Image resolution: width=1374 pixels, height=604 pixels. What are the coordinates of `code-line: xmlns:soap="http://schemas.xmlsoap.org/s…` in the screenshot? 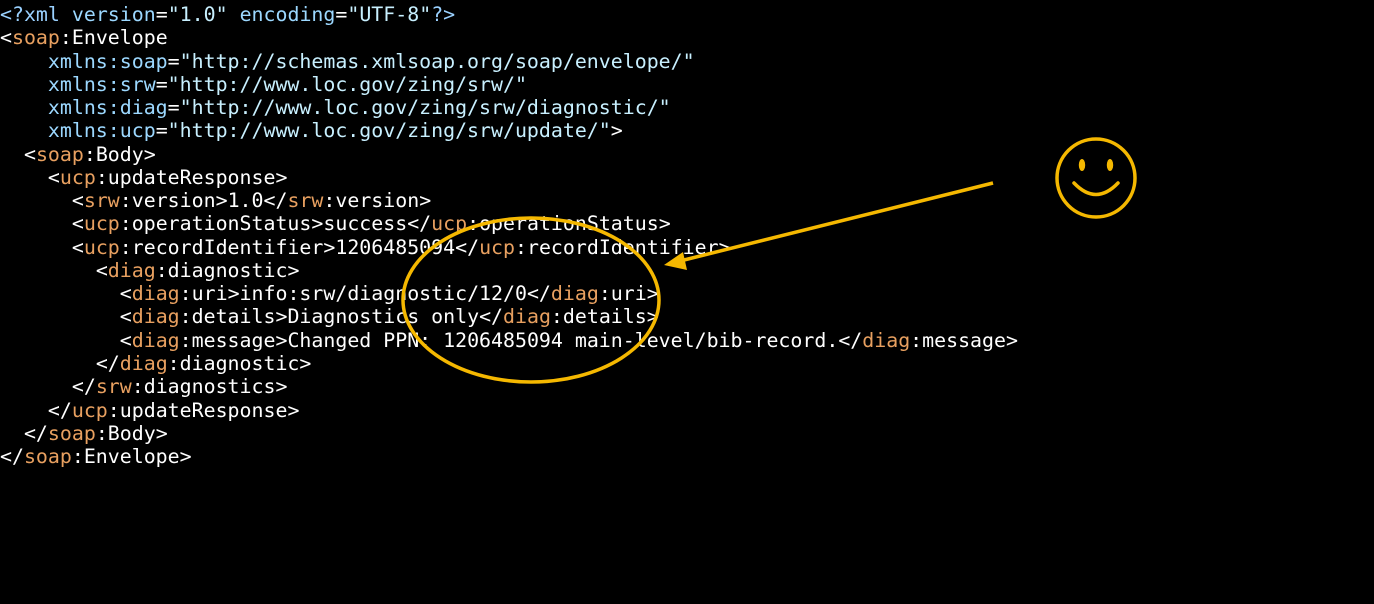 It's located at (371, 61).